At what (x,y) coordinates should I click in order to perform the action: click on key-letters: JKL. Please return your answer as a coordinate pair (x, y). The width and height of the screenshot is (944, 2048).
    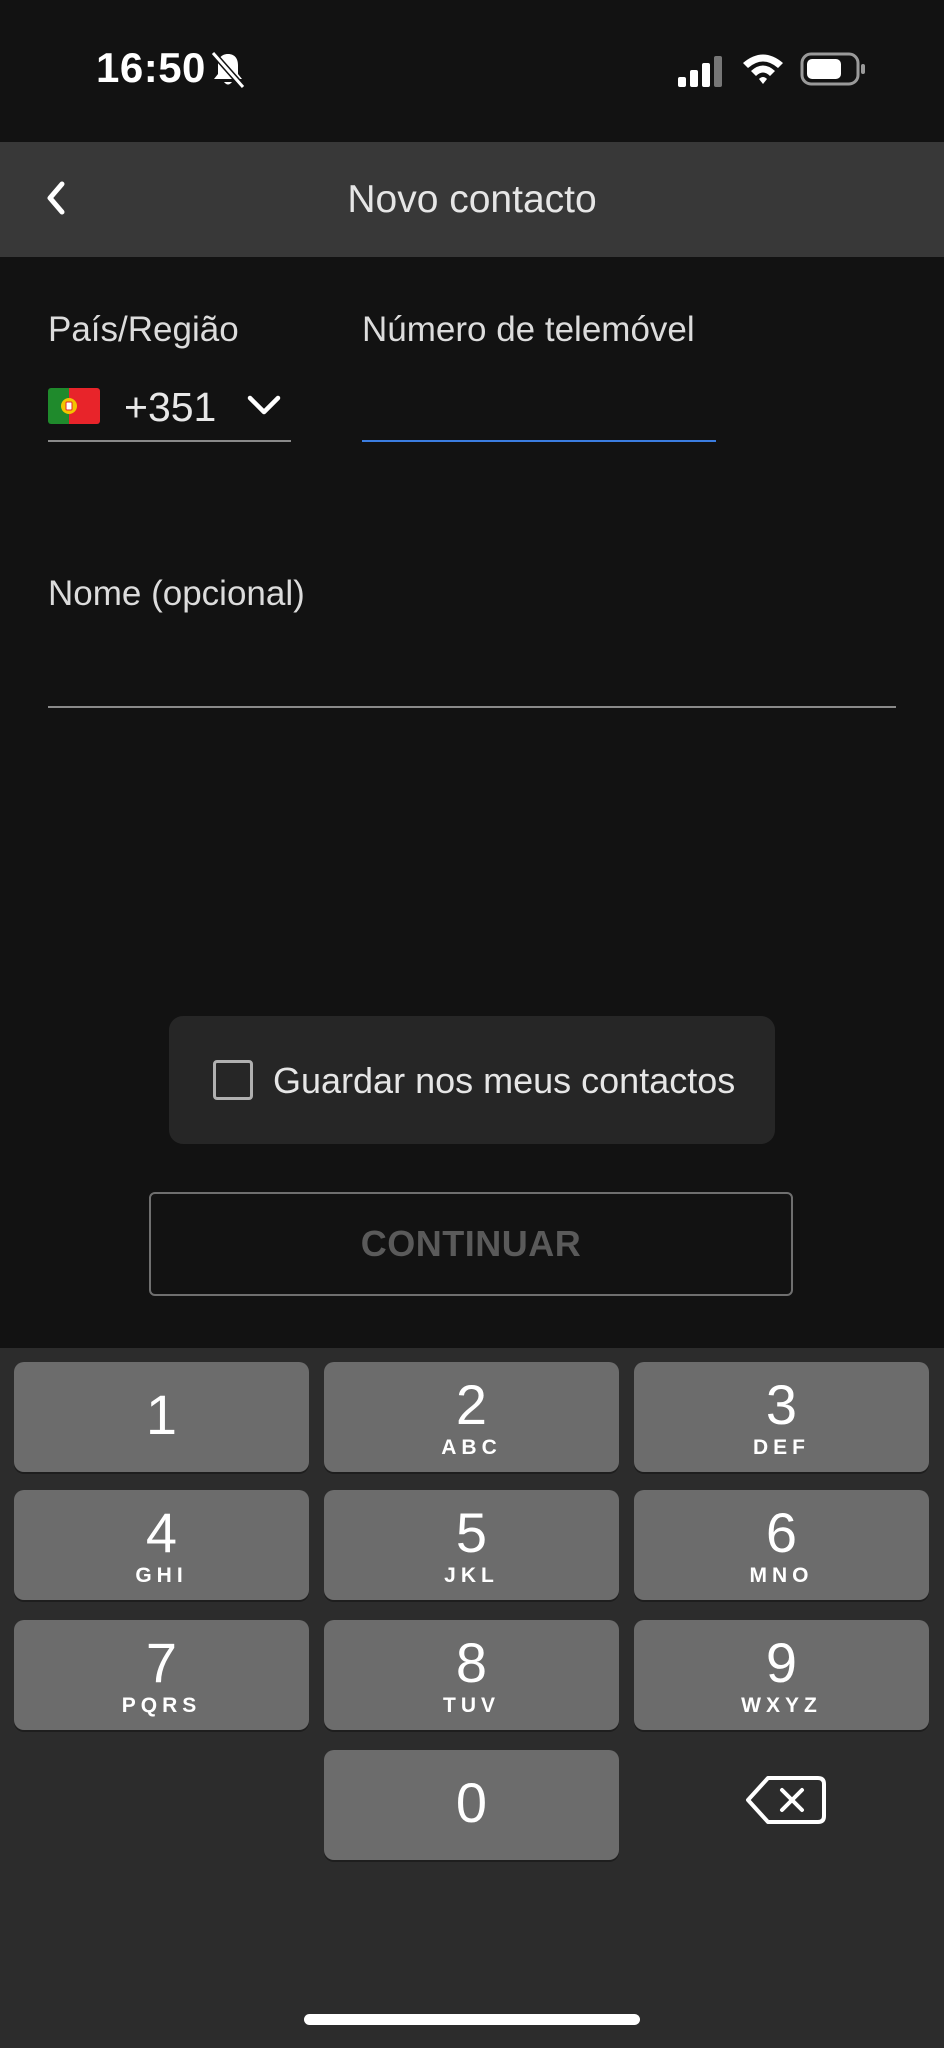
    Looking at the image, I should click on (471, 1575).